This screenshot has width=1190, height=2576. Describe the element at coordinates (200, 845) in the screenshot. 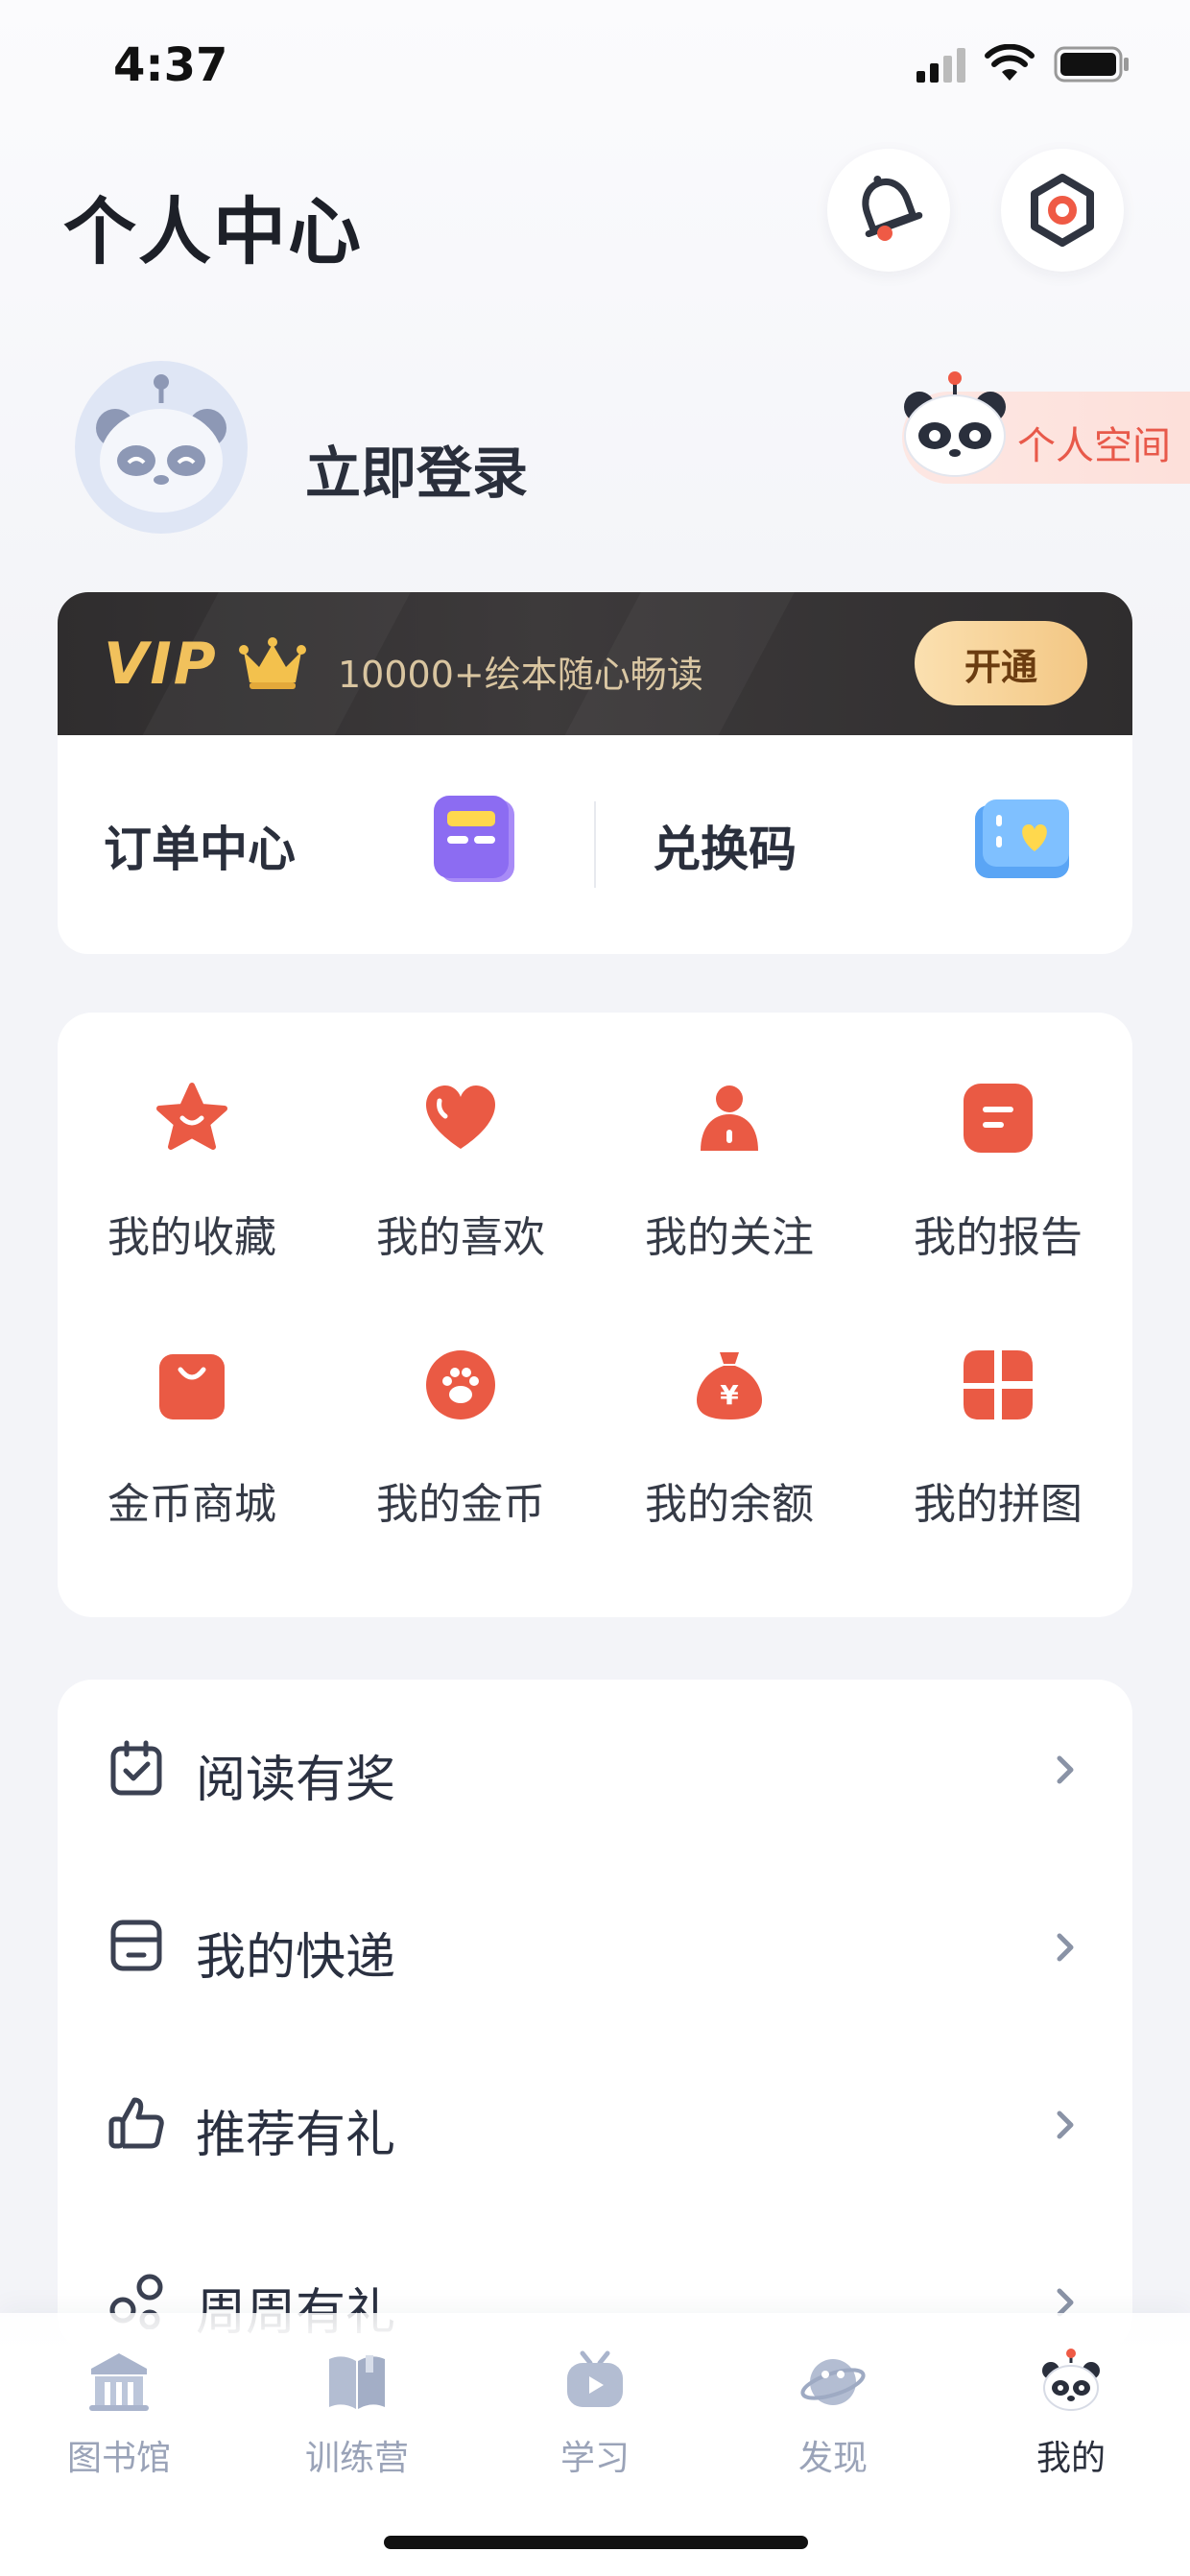

I see `order-center-link: 订单中心` at that location.